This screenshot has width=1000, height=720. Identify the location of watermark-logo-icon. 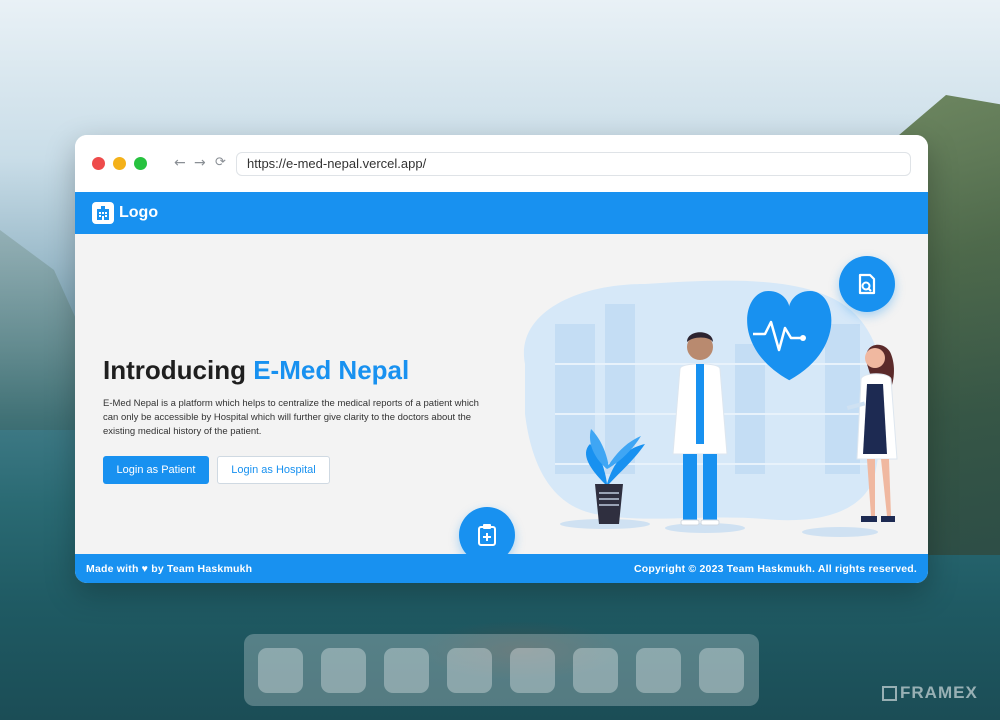
(889, 693).